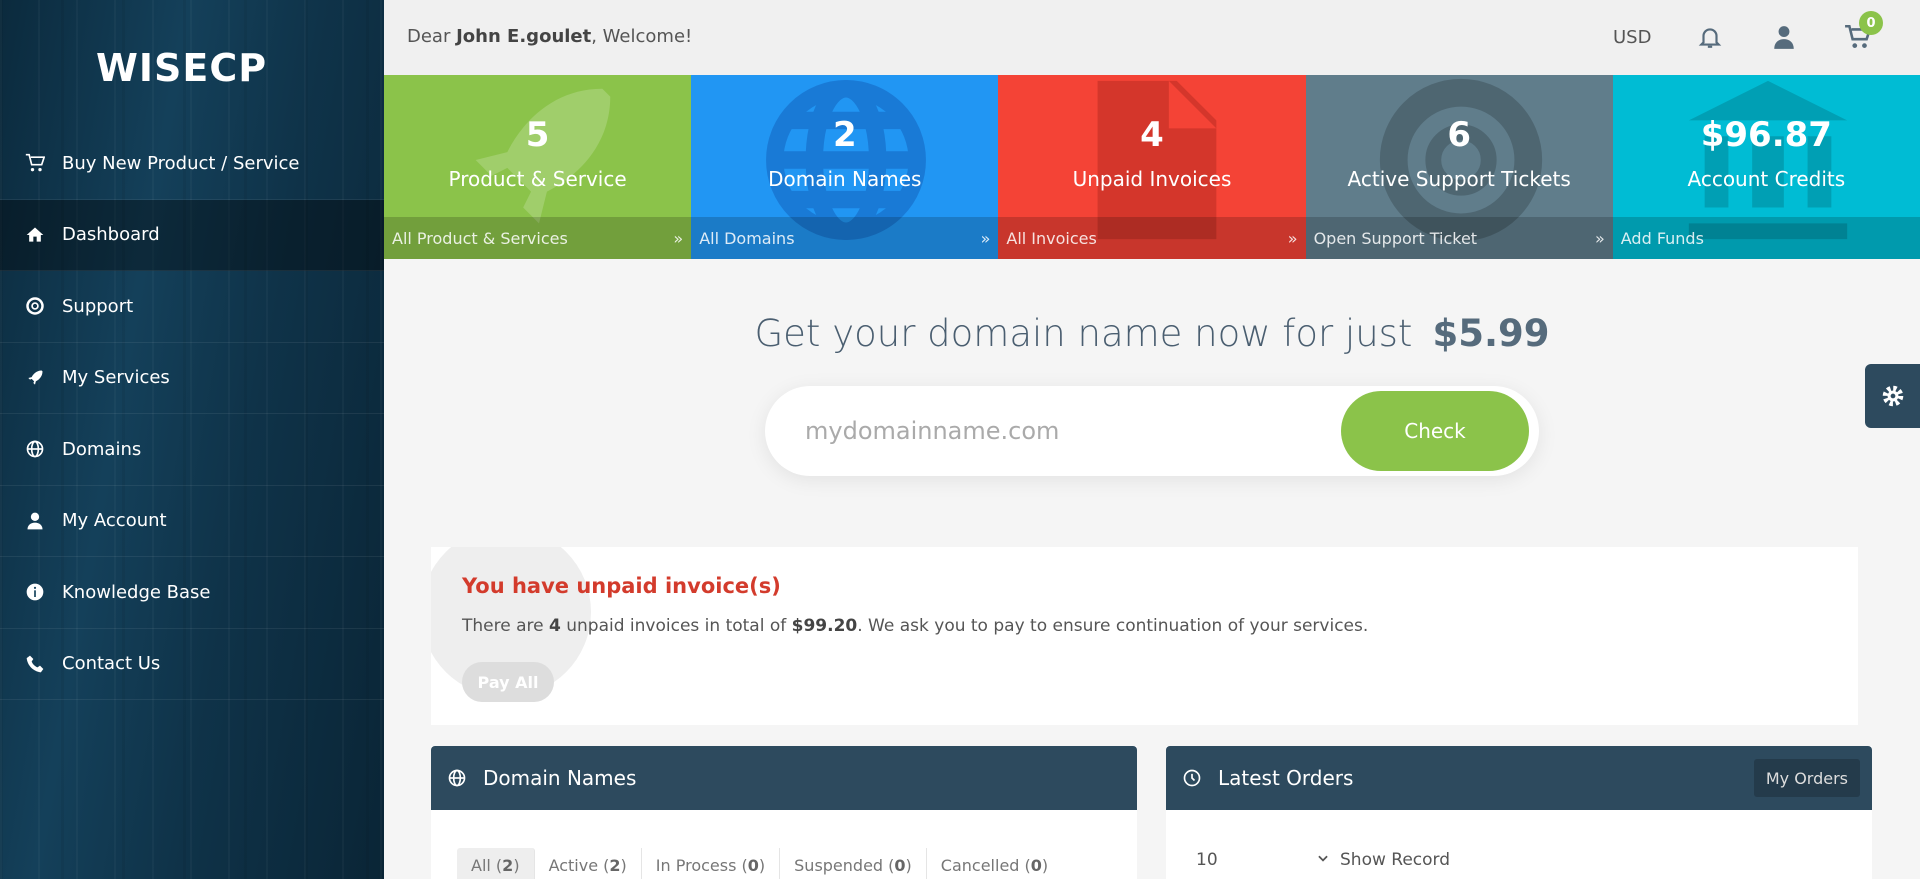 This screenshot has height=879, width=1920. What do you see at coordinates (192, 307) in the screenshot?
I see `sidebar-item-support: Support` at bounding box center [192, 307].